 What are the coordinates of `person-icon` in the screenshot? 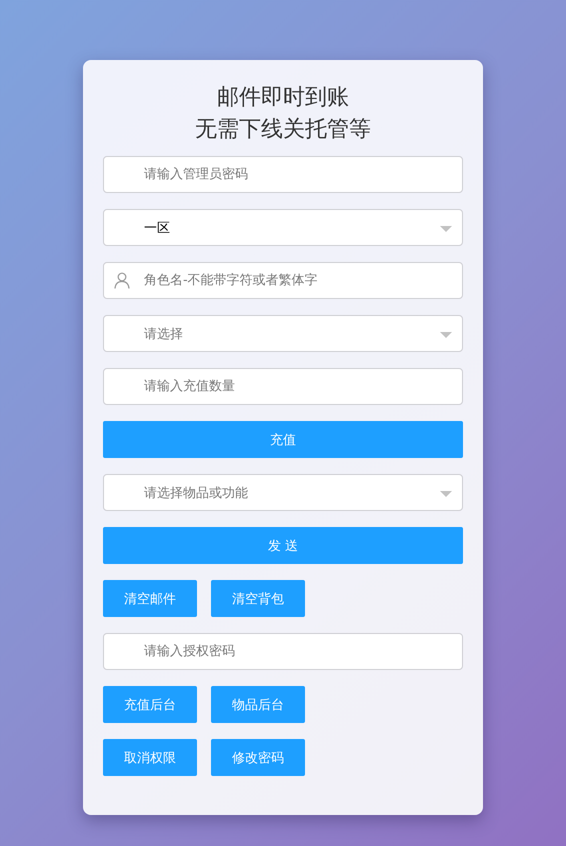 It's located at (122, 280).